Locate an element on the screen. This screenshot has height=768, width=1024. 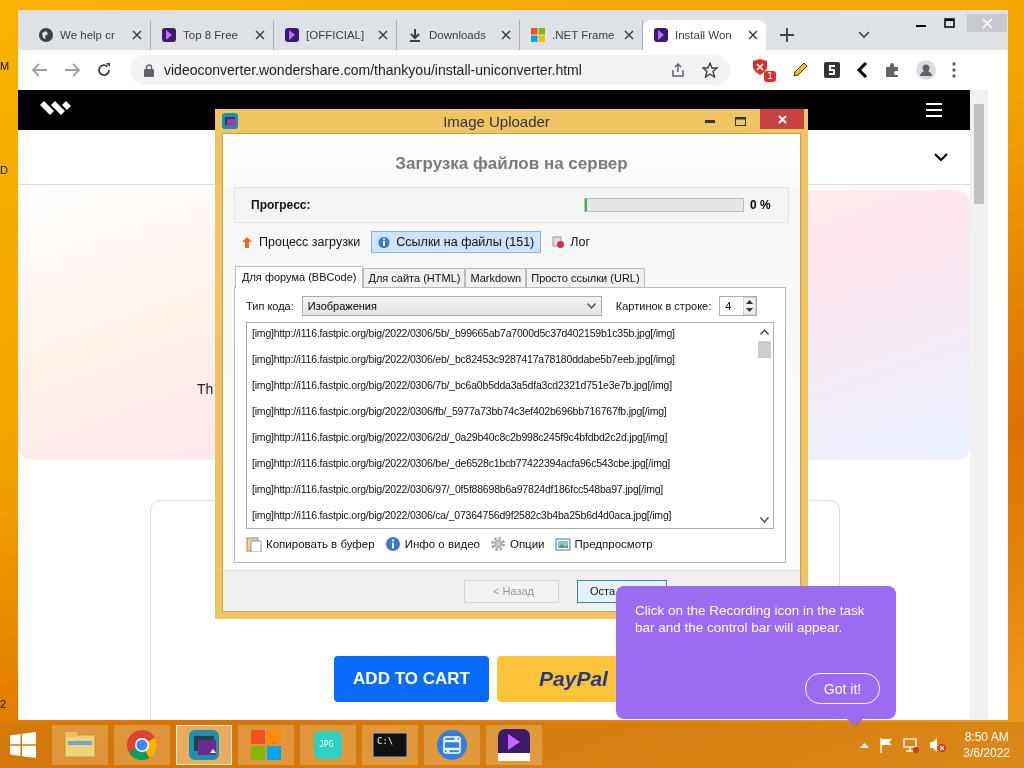
picture-icon is located at coordinates (562, 544).